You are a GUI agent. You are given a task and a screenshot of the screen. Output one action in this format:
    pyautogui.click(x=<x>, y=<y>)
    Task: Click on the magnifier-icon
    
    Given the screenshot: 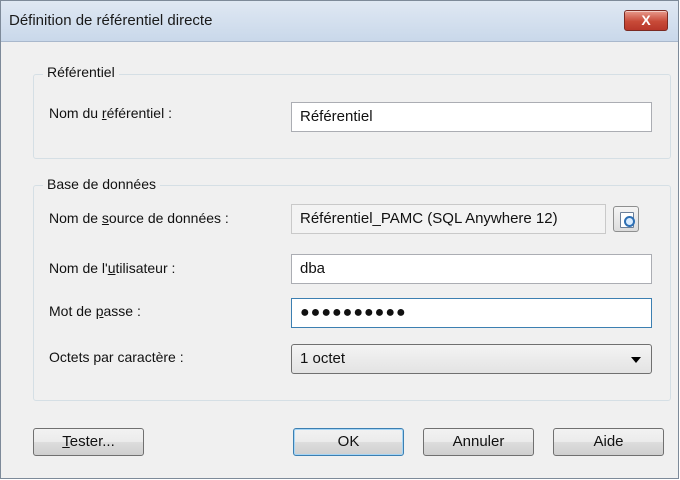 What is the action you would take?
    pyautogui.click(x=629, y=221)
    